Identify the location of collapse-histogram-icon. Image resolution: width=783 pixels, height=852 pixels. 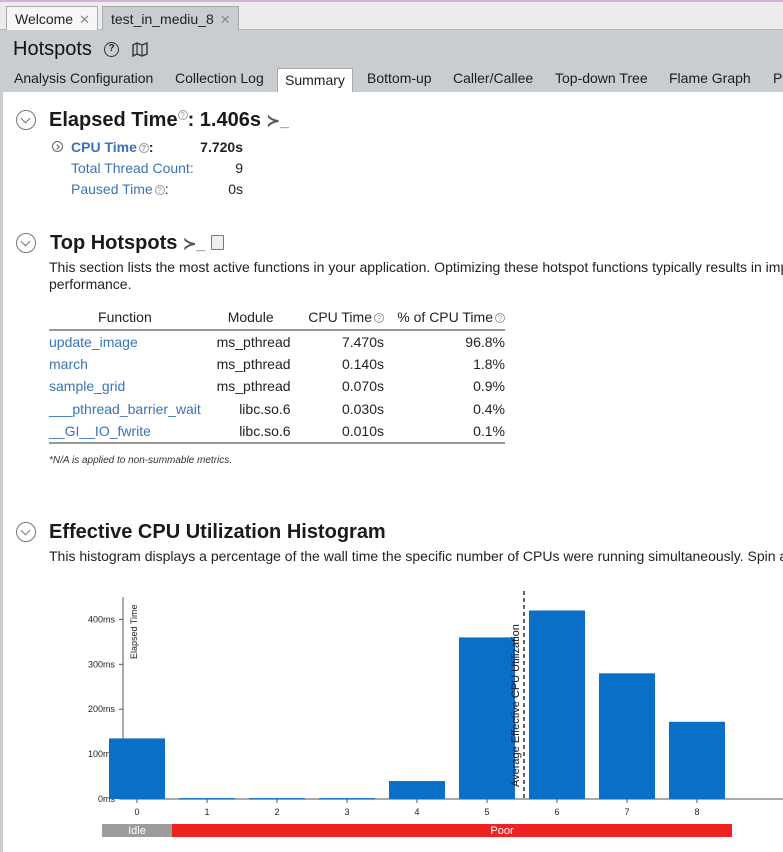
(26, 532).